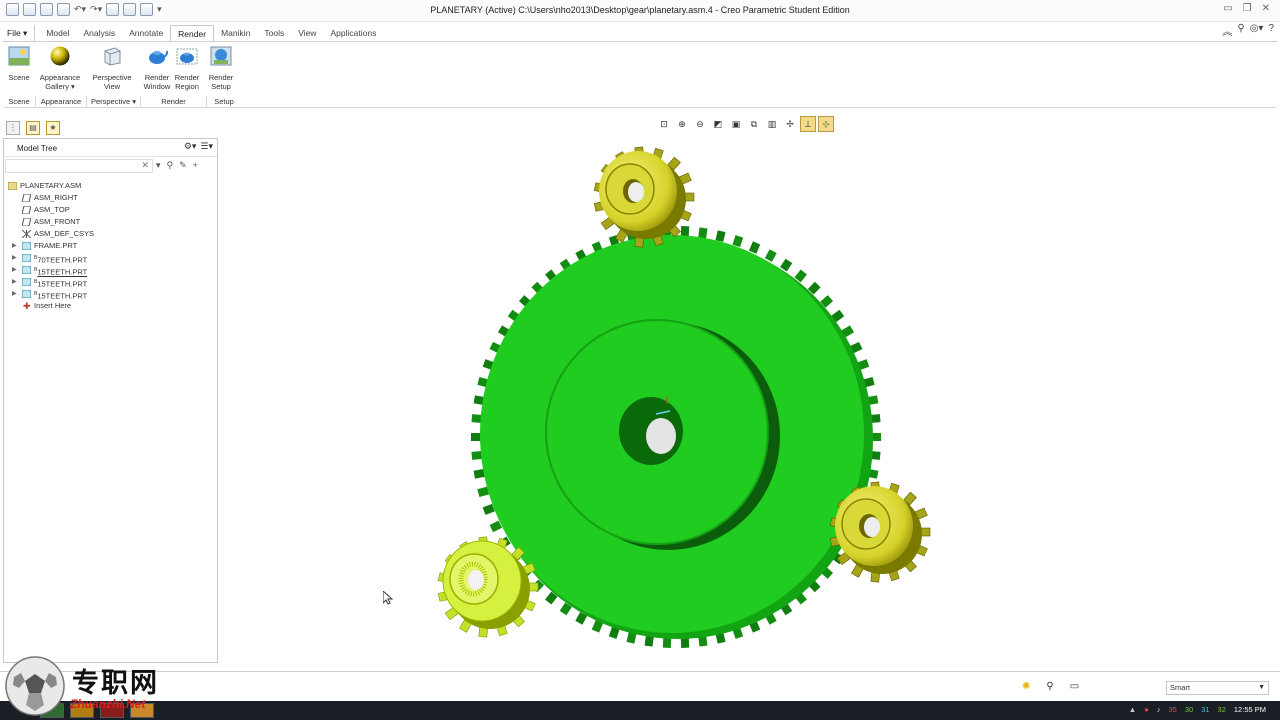 This screenshot has height=720, width=1280. Describe the element at coordinates (235, 33) in the screenshot. I see `tab-manikin: Manikin` at that location.